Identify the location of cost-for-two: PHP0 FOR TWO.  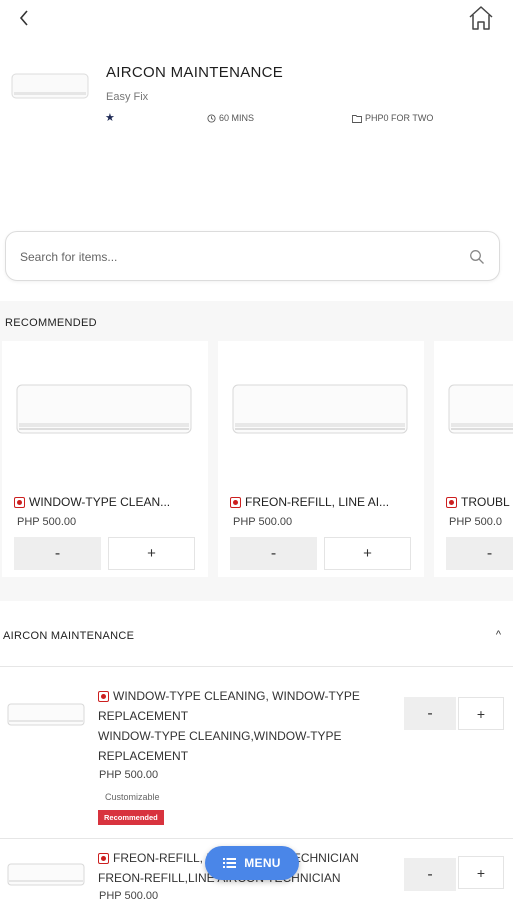
(392, 118).